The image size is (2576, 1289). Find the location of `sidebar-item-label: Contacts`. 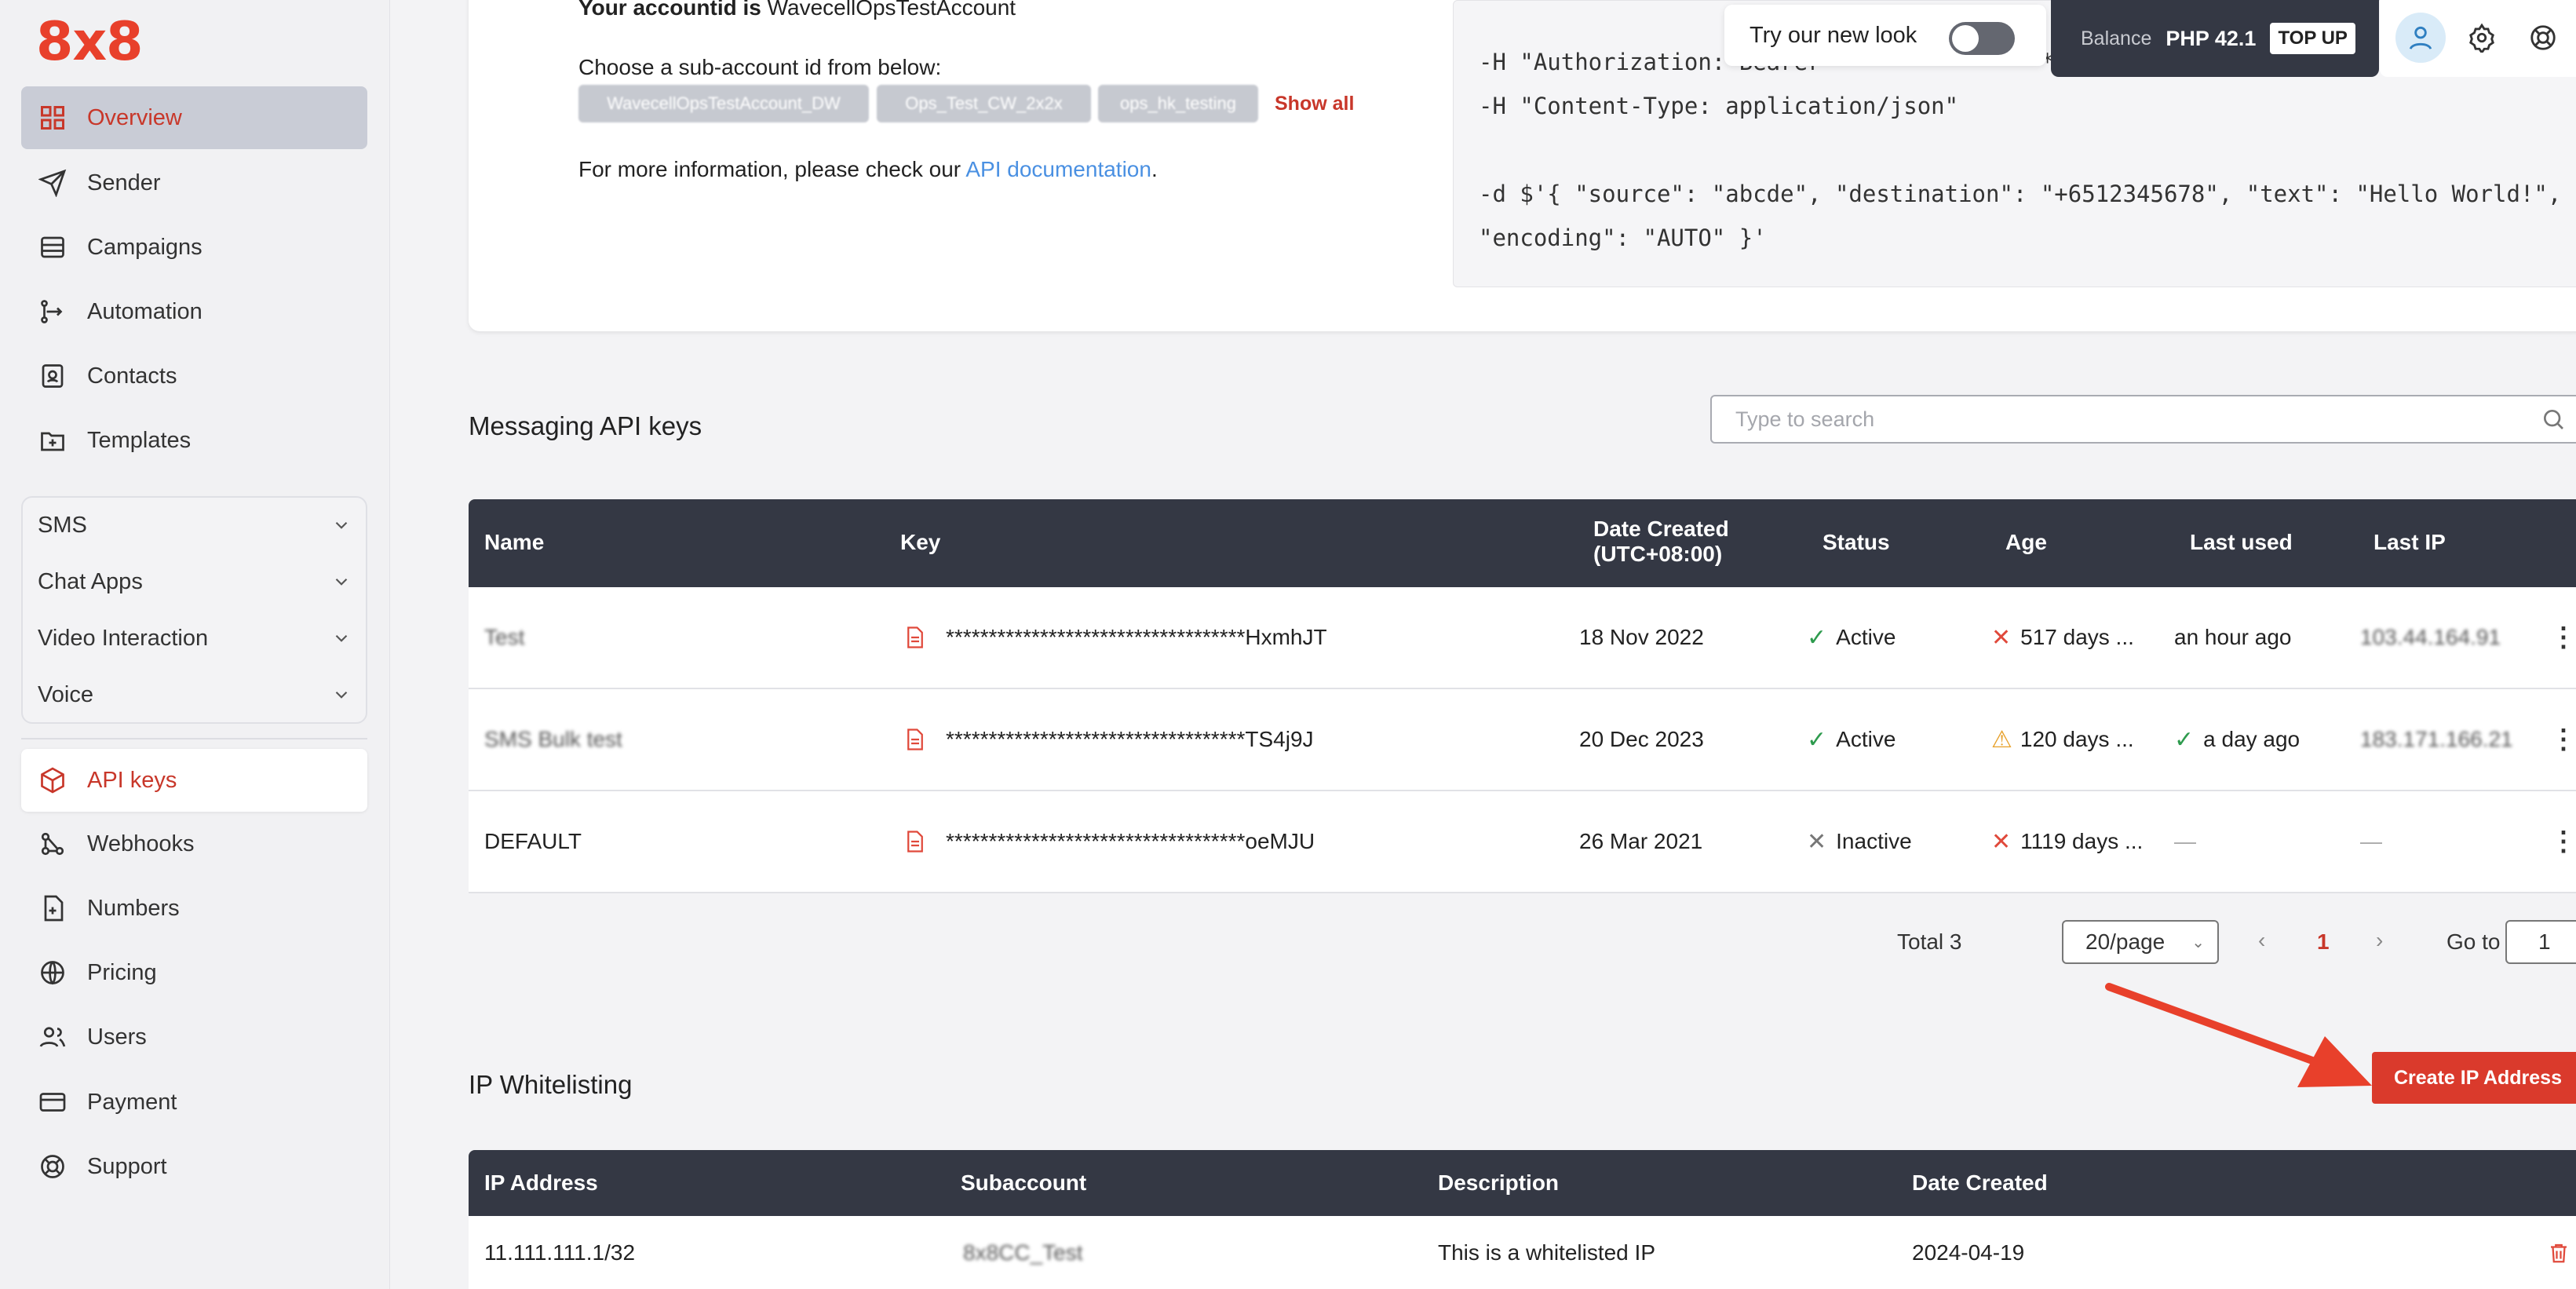

sidebar-item-label: Contacts is located at coordinates (132, 376).